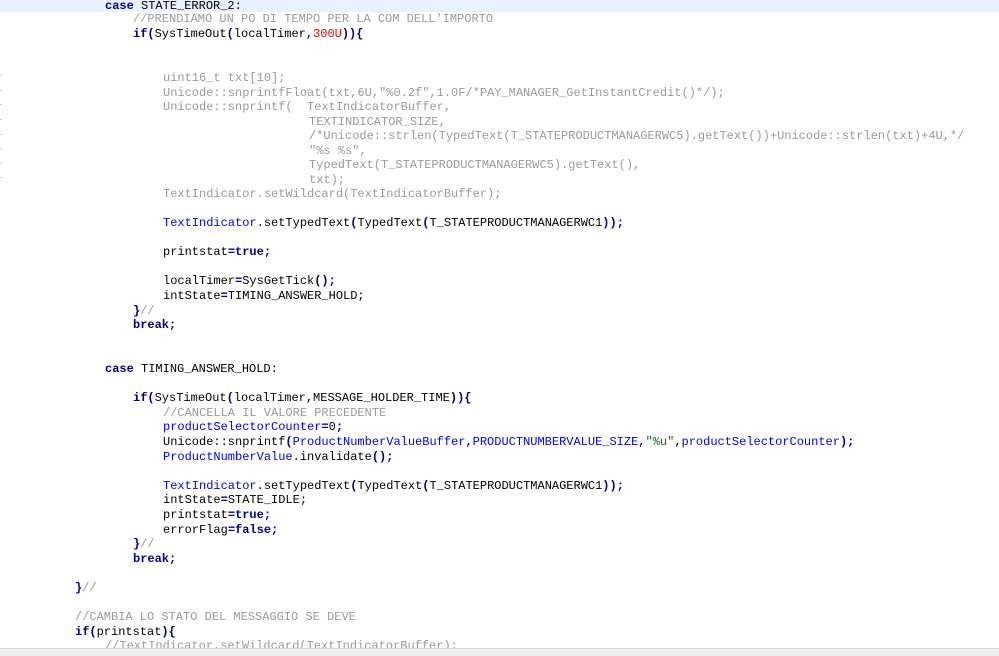 The width and height of the screenshot is (999, 656). I want to click on code-token: 0, so click(332, 427).